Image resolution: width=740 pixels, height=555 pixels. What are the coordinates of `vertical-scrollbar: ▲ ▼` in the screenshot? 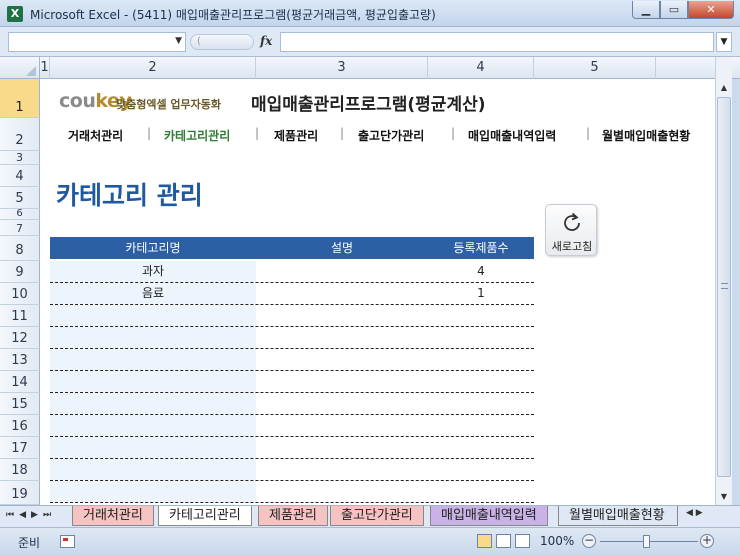 It's located at (723, 281).